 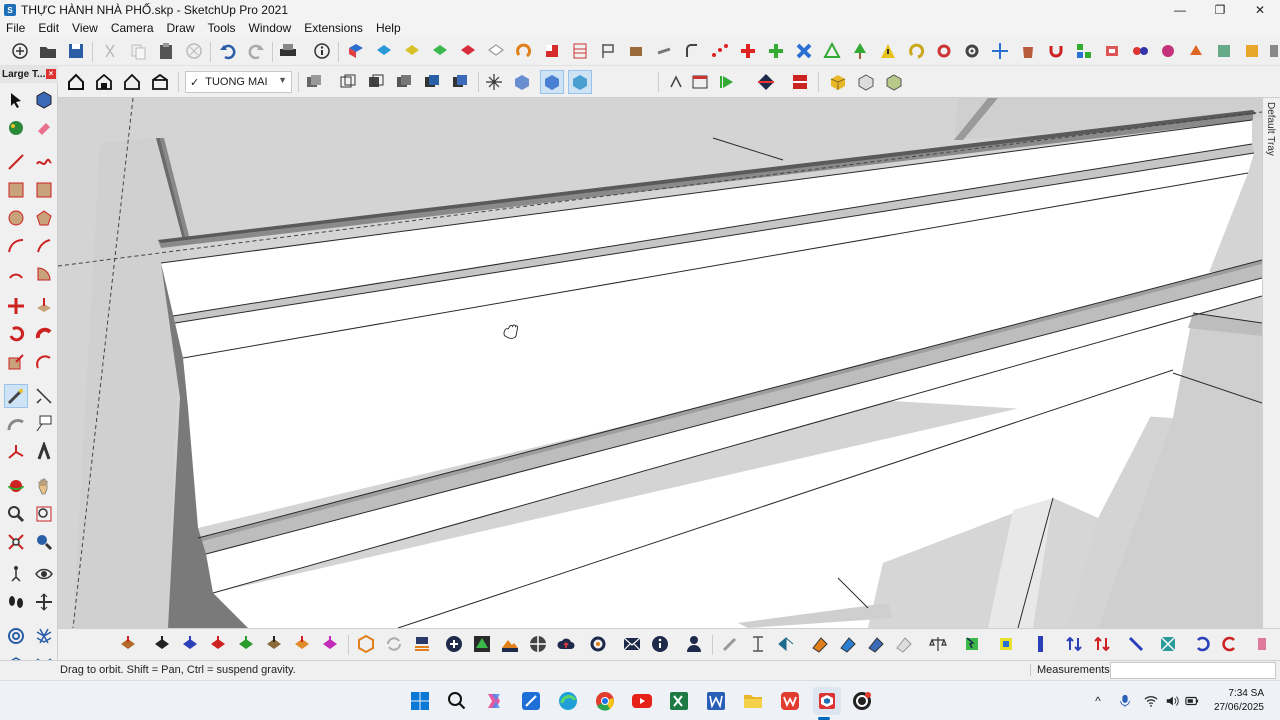 I want to click on undo-blue-icon, so click(x=1202, y=644).